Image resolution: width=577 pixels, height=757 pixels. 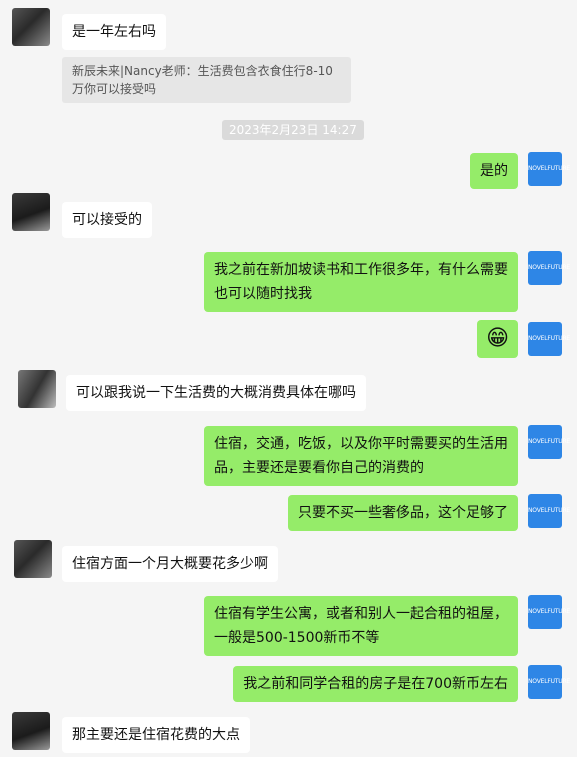 What do you see at coordinates (206, 80) in the screenshot?
I see `quoted-message: 新辰未来|Nancy老师：生活费包含衣食住行8-10万你可以接受吗` at bounding box center [206, 80].